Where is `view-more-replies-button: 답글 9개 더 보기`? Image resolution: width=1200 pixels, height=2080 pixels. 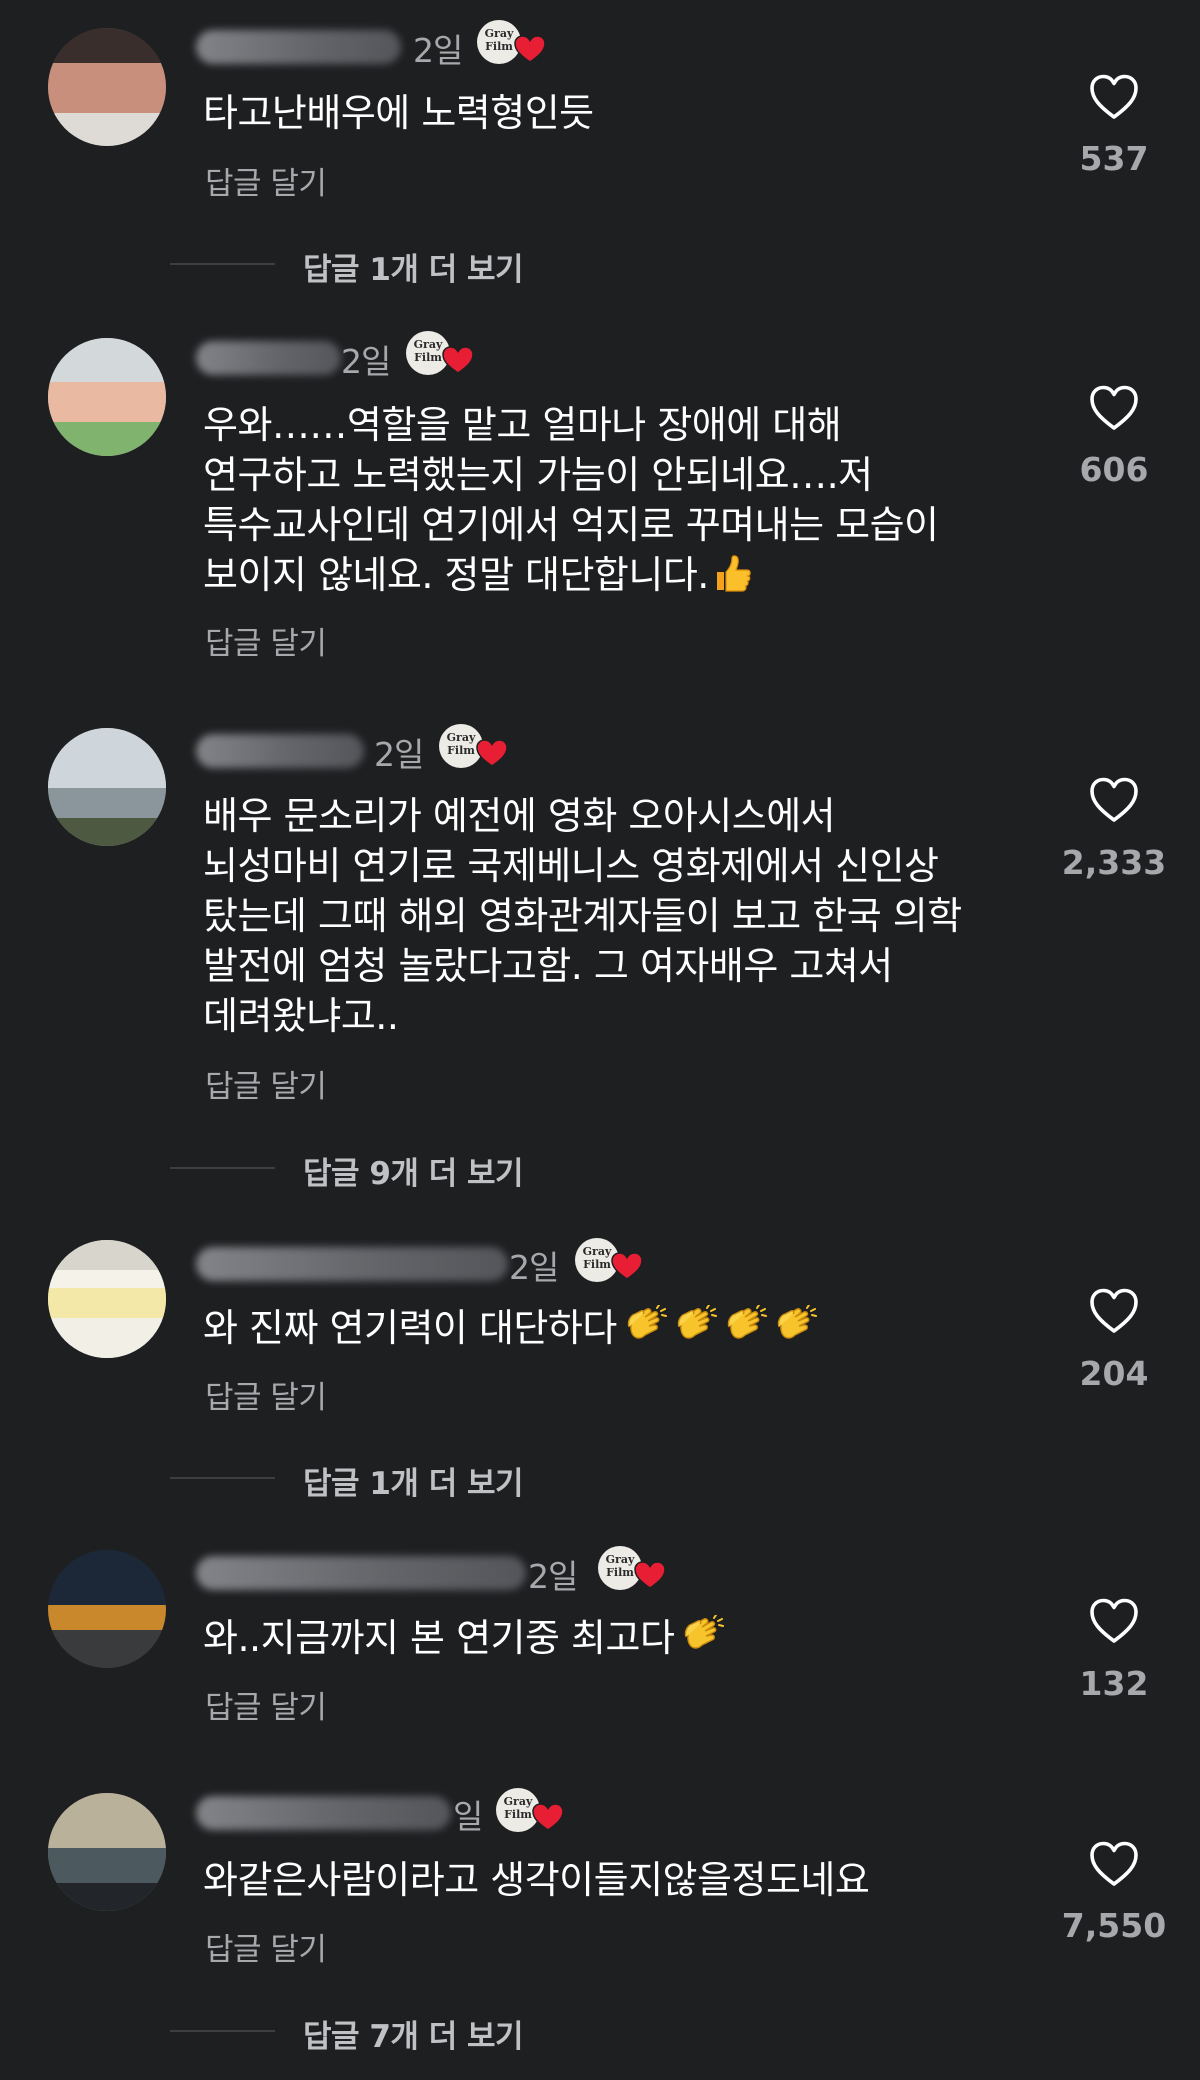
view-more-replies-button: 답글 9개 더 보기 is located at coordinates (413, 1170).